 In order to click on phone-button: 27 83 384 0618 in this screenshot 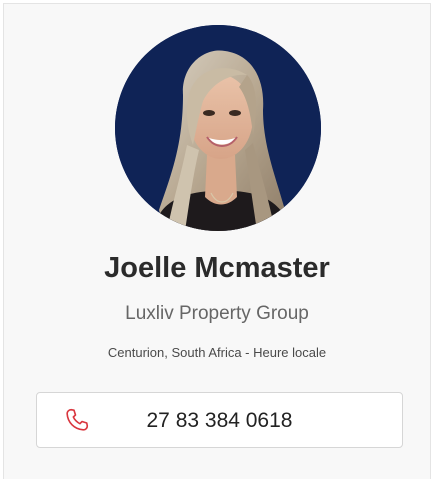, I will do `click(219, 420)`.